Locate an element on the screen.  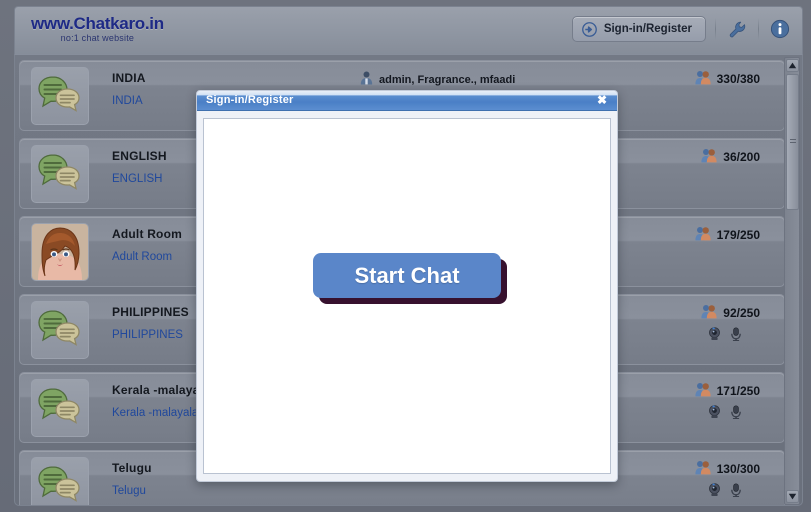
dialog-title-bar: Sign-in/Register ✖ is located at coordinates (407, 101).